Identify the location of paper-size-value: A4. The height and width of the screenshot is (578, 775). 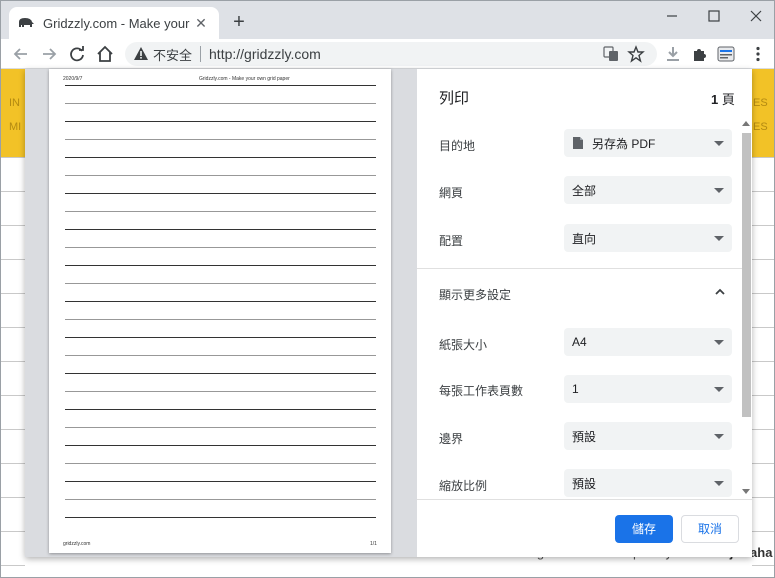
(579, 342).